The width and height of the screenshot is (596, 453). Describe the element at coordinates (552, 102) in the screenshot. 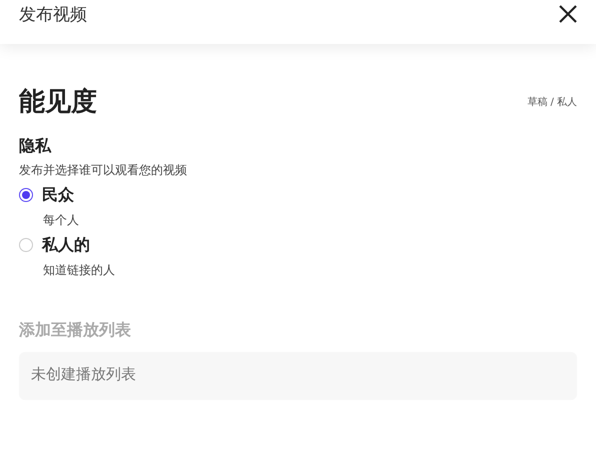

I see `status-text: 草稿 / 私人` at that location.